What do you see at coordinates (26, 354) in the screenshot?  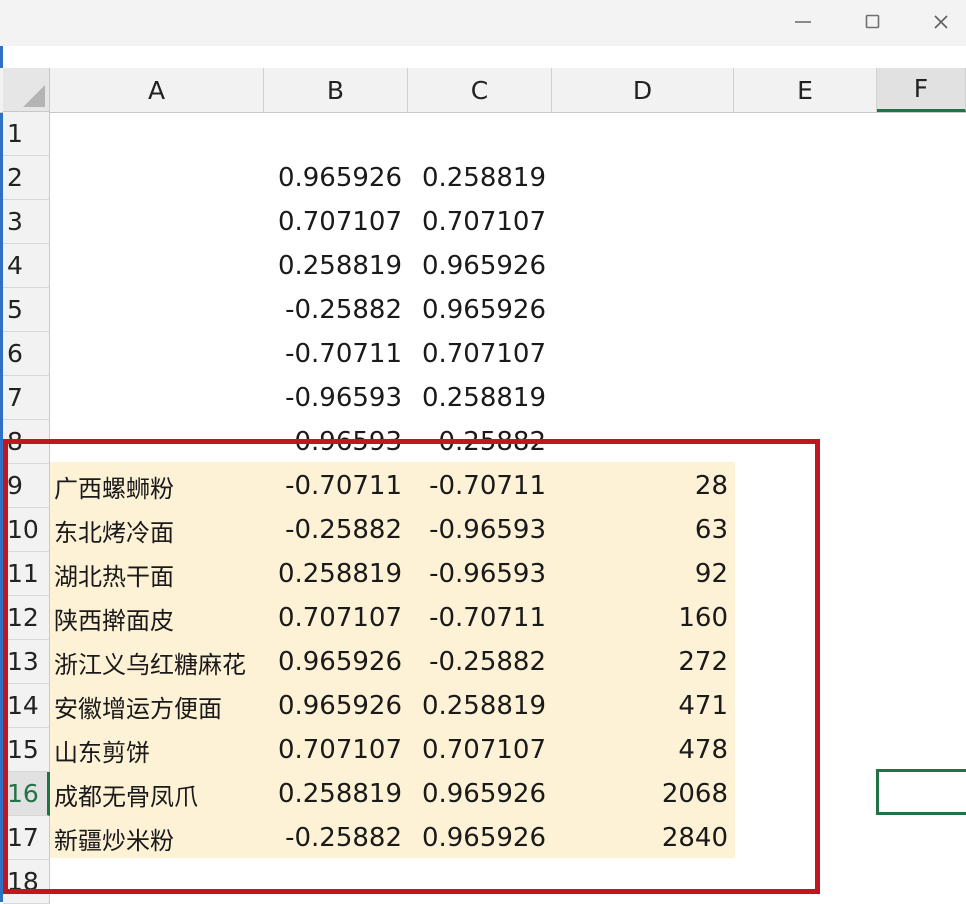 I see `row-header-6: 6` at bounding box center [26, 354].